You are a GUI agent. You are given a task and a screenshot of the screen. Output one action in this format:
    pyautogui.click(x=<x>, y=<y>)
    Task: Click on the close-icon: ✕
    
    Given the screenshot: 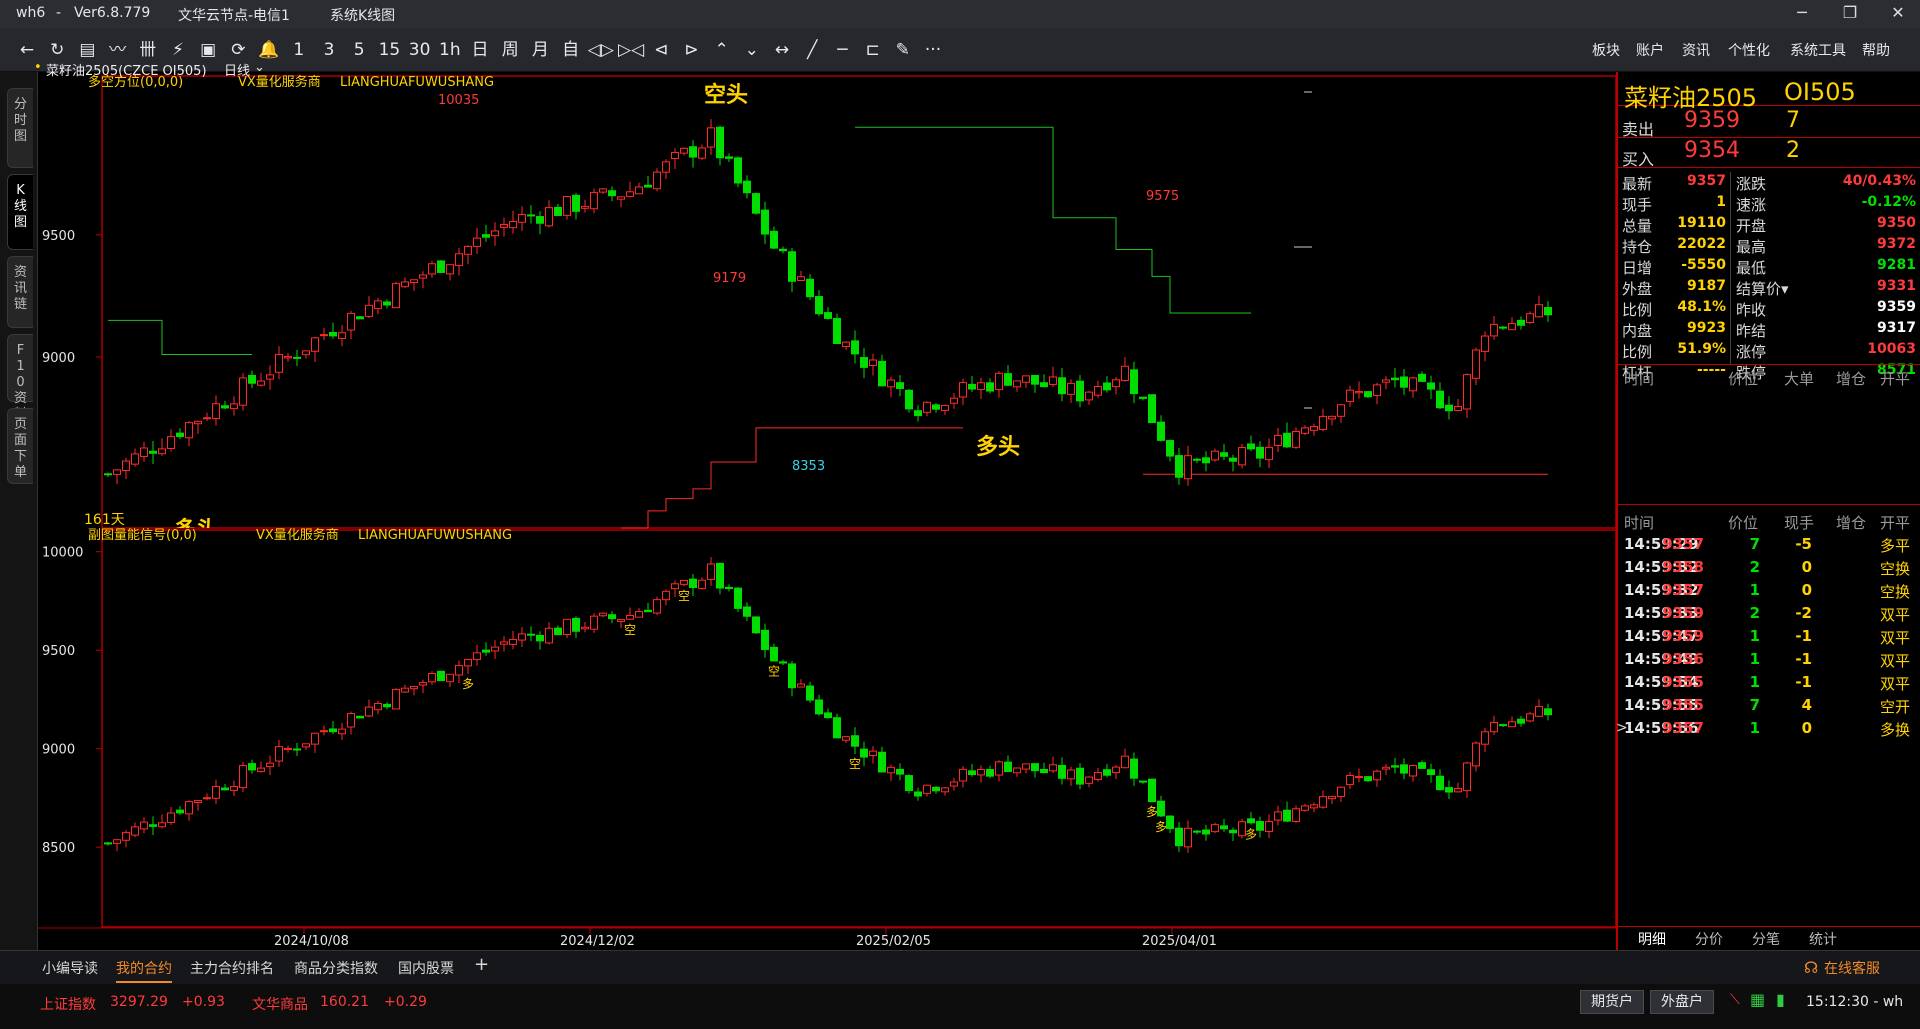 What is the action you would take?
    pyautogui.click(x=1898, y=12)
    